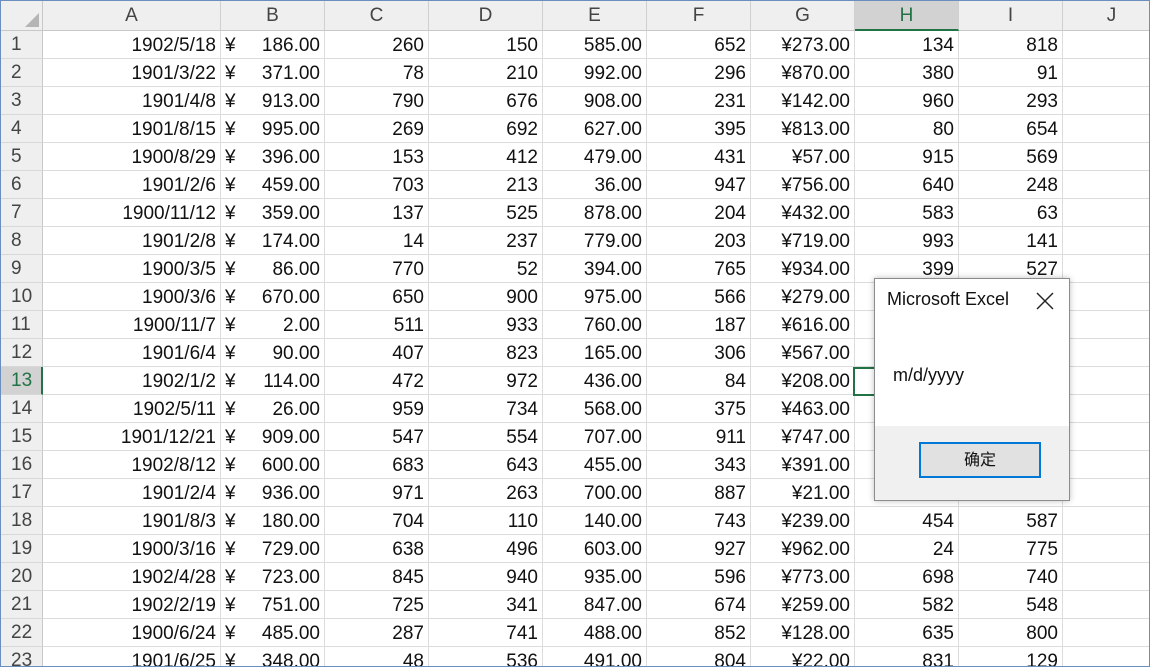  I want to click on cell-f2: 296, so click(699, 73).